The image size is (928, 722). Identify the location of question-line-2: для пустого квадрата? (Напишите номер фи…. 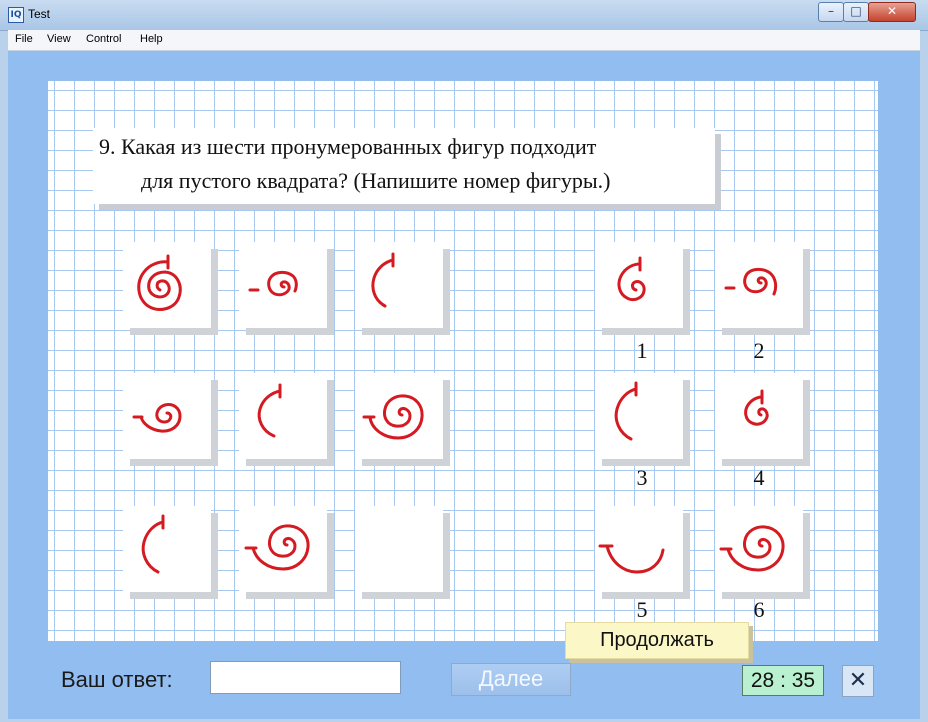
(376, 180).